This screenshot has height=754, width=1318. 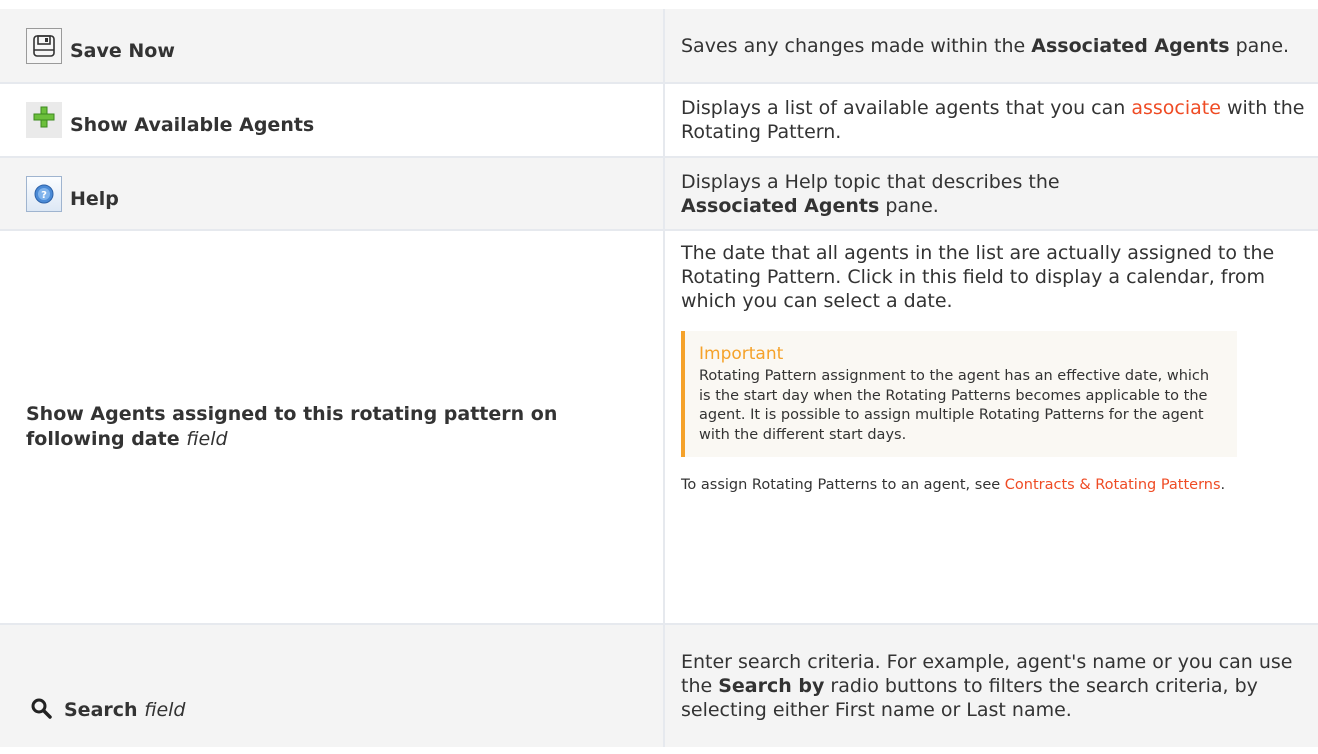 I want to click on save-icon, so click(x=44, y=45).